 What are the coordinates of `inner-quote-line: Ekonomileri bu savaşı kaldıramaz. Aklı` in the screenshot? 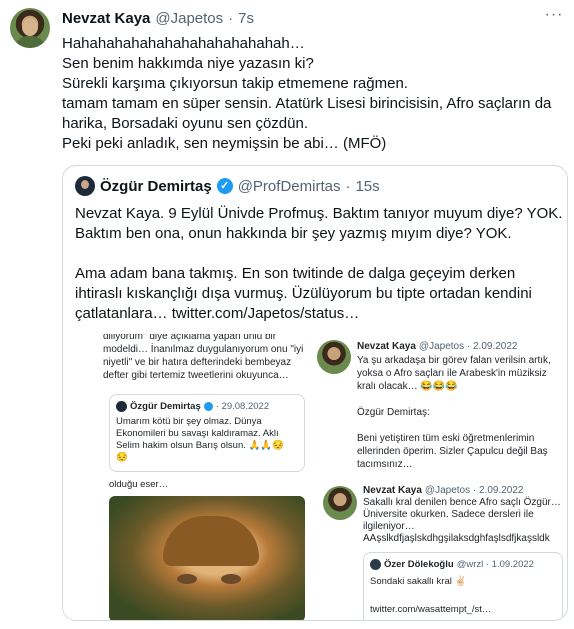 It's located at (197, 433).